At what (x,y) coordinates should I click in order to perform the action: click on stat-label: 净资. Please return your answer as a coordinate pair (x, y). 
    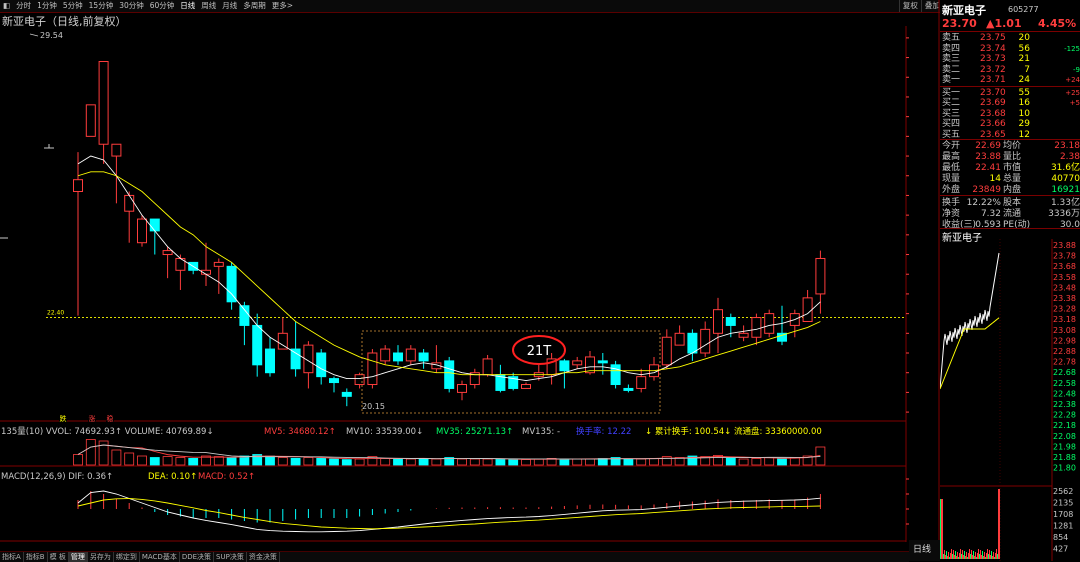
    Looking at the image, I should click on (951, 214).